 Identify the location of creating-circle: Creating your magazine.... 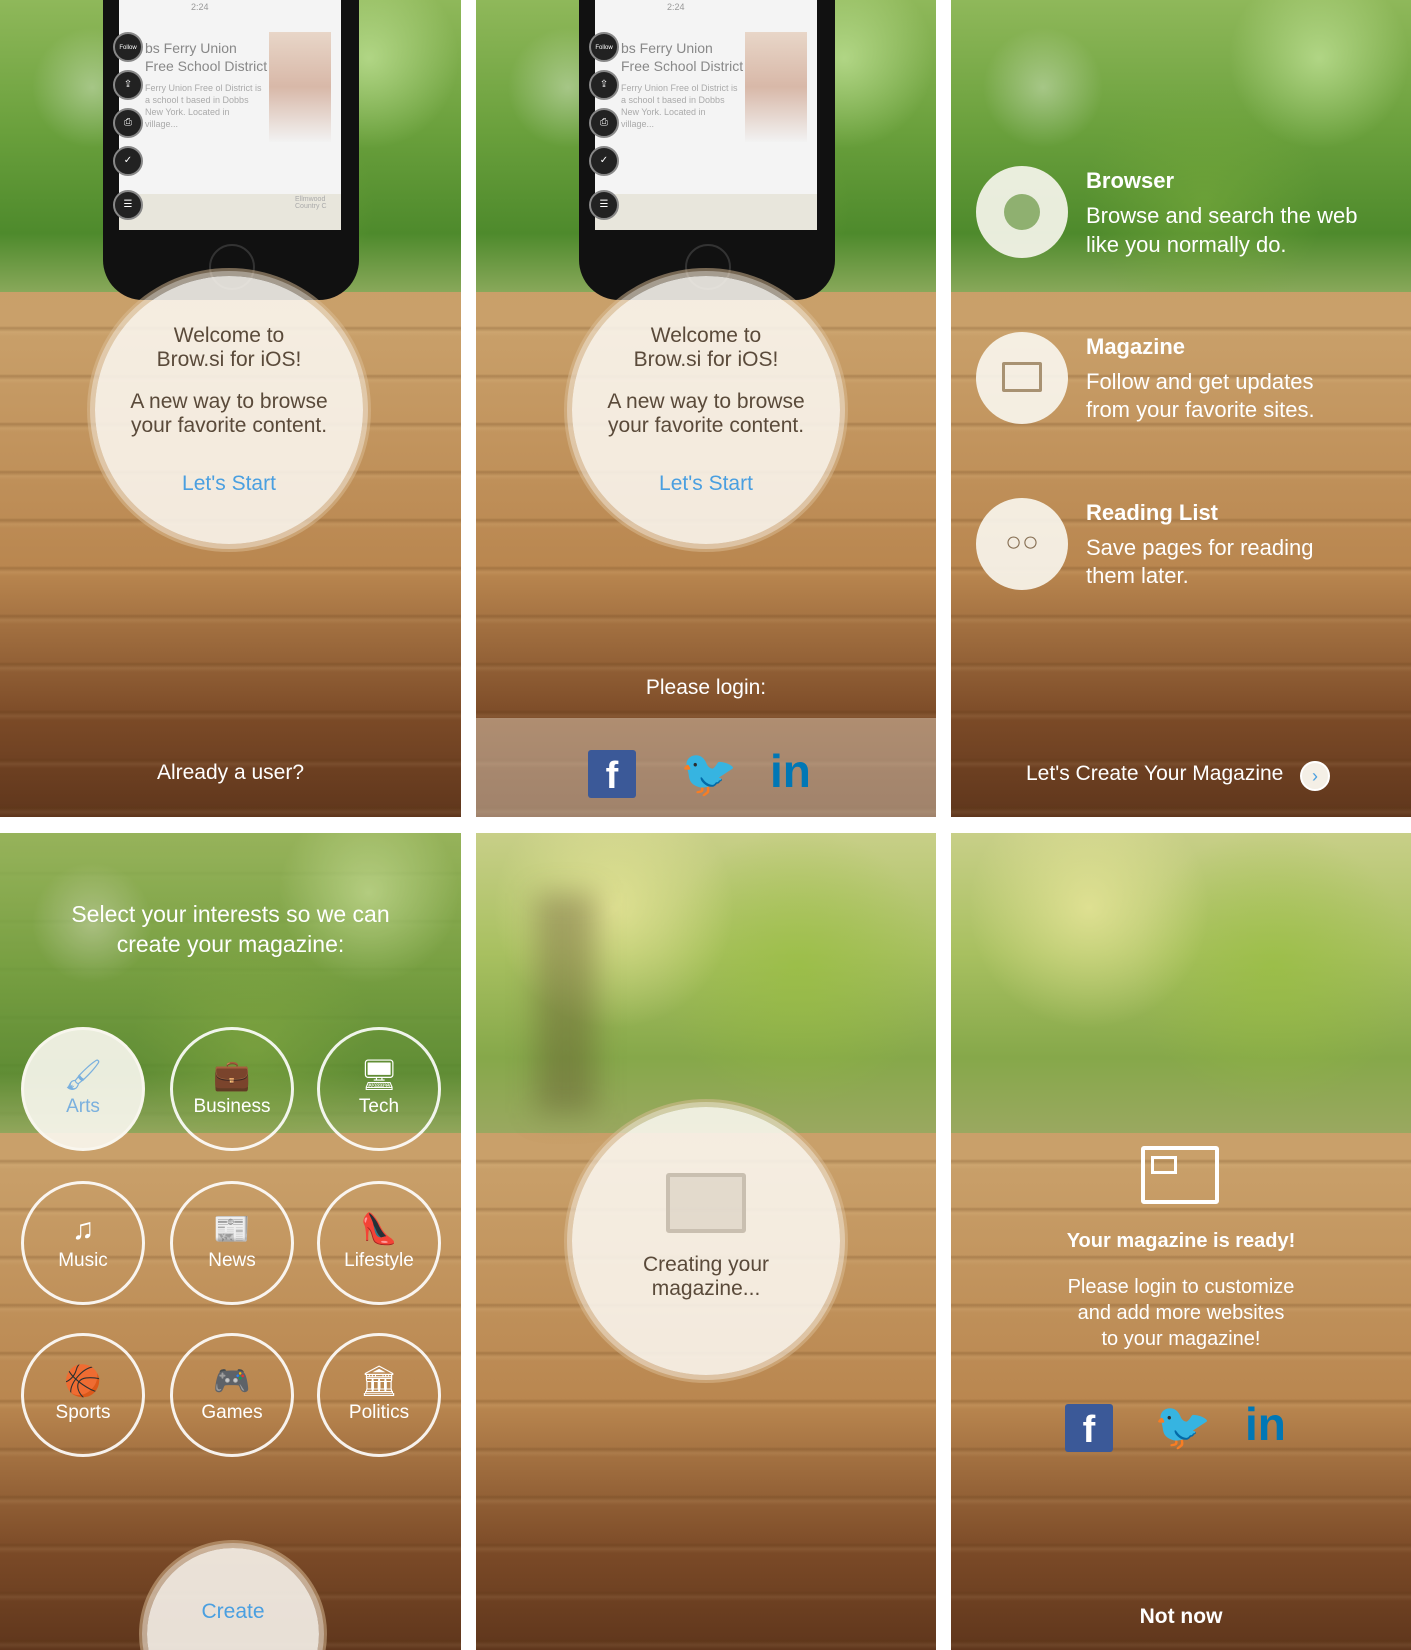
(706, 1241).